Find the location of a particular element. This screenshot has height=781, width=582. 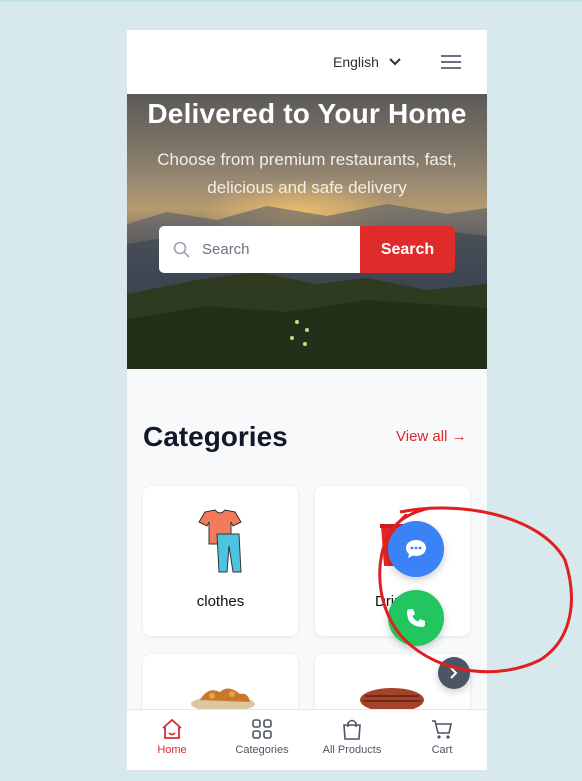

steak-icon is located at coordinates (392, 700).